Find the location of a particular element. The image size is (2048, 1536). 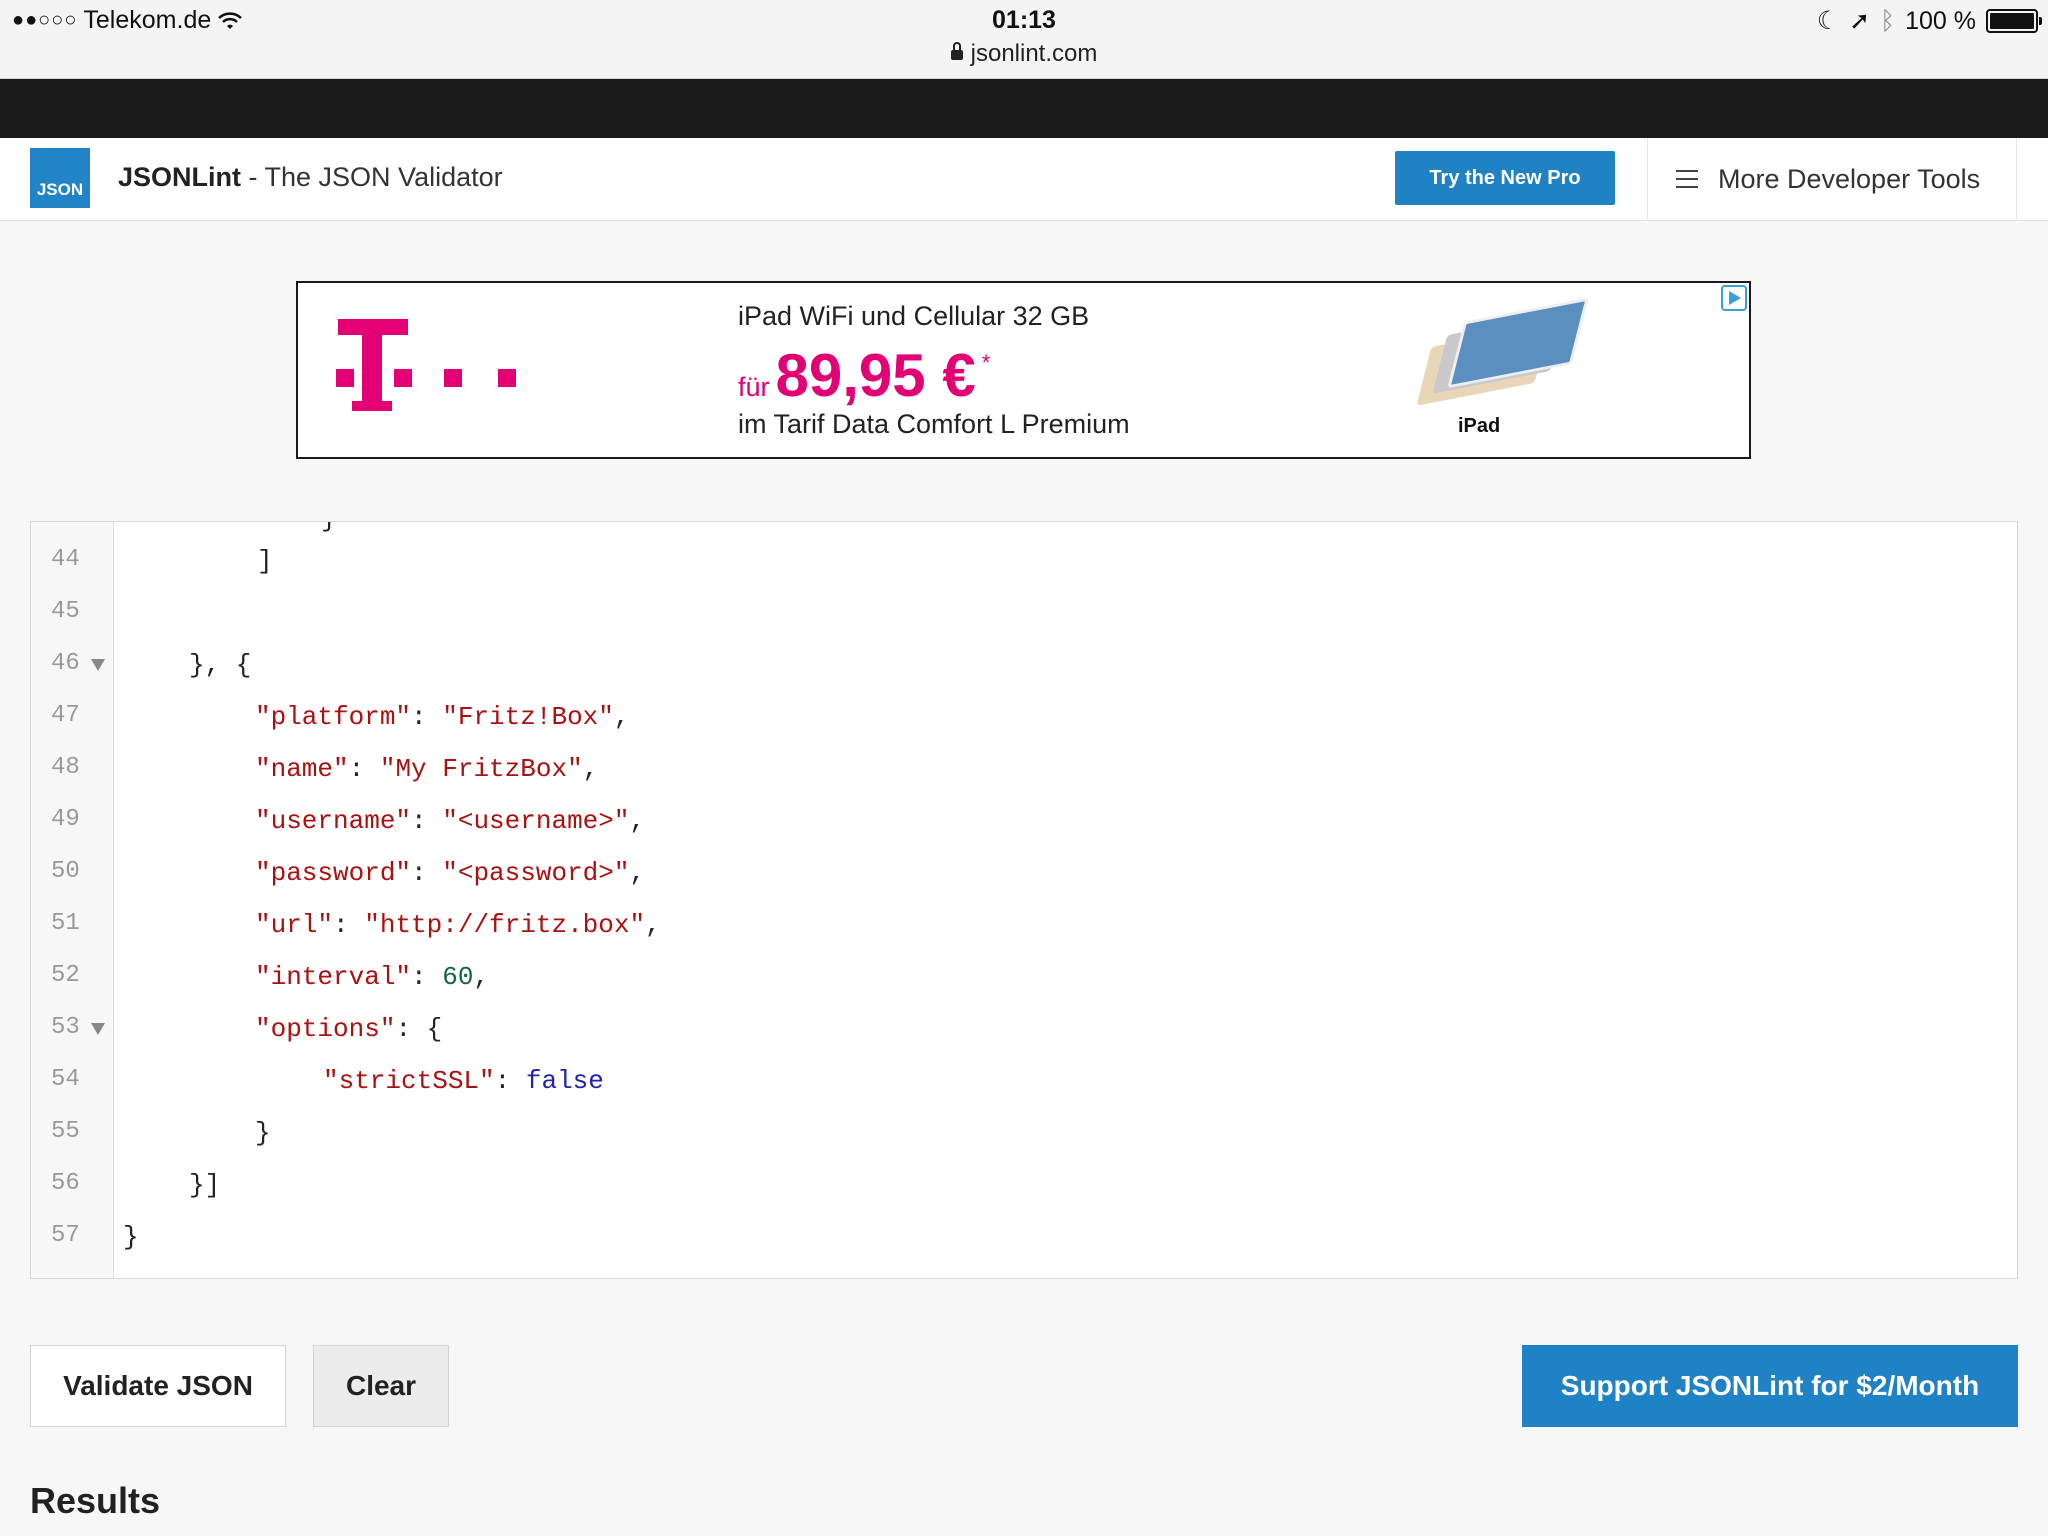

json-key: "interval" is located at coordinates (333, 977).